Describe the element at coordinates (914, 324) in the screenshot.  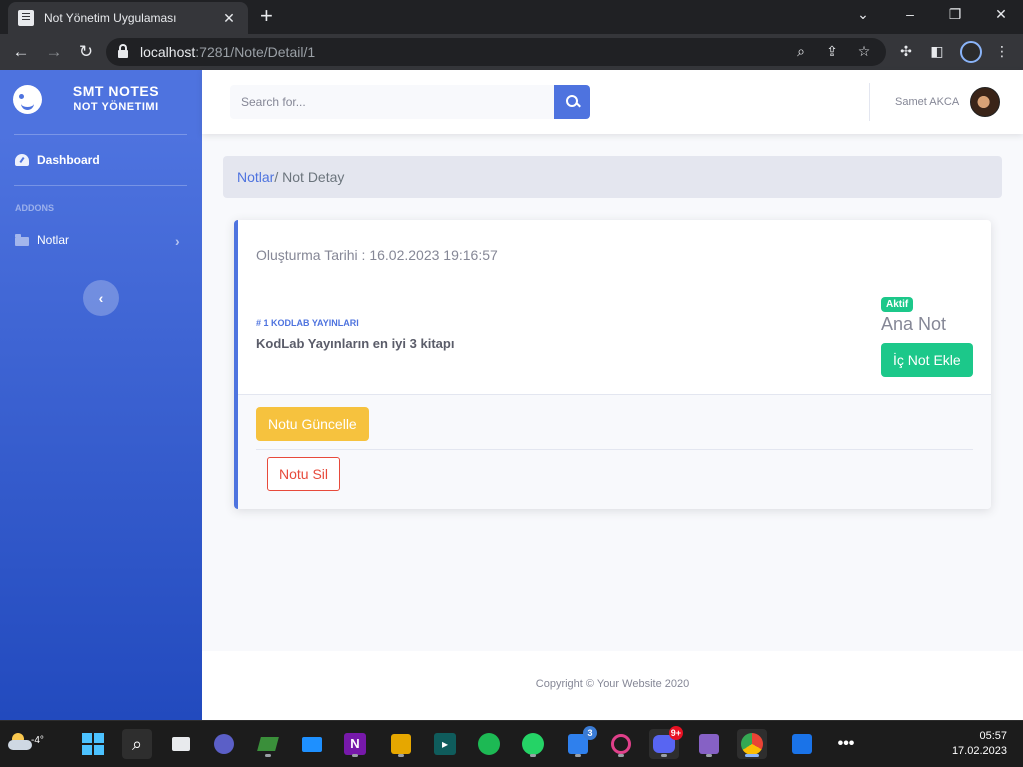
I see `note-type: Ana Not` at that location.